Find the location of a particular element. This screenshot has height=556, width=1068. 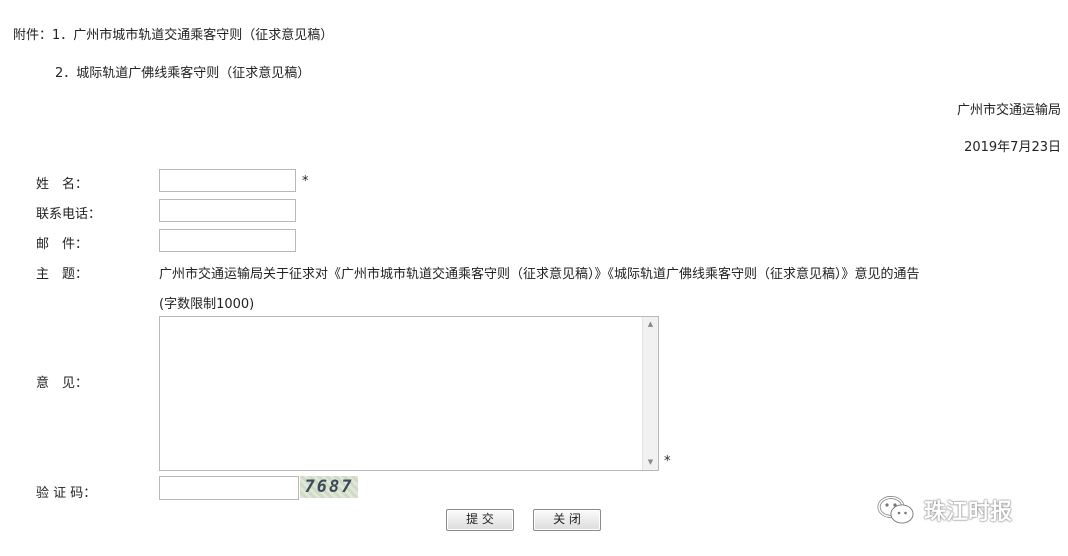

captcha-input is located at coordinates (229, 488).